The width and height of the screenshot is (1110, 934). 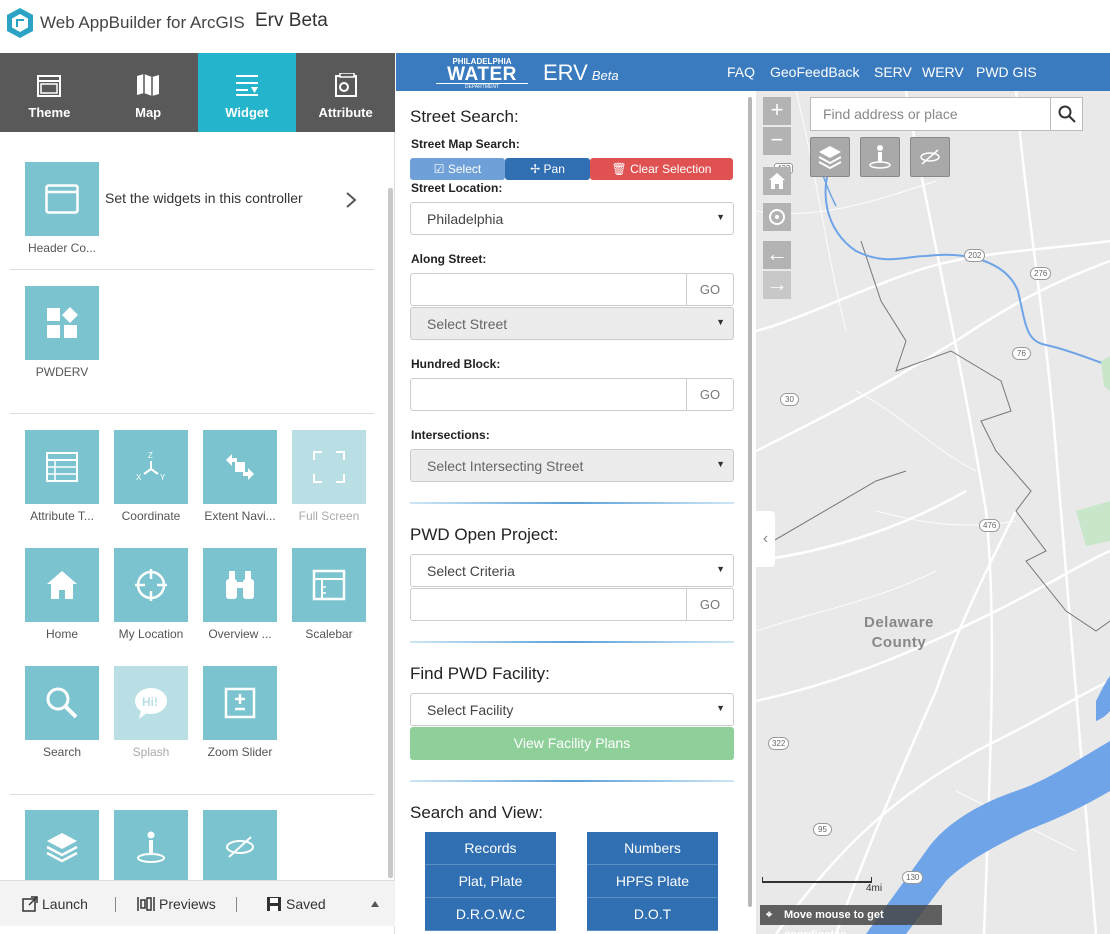 I want to click on street-search-title: Street Search:, so click(x=464, y=116).